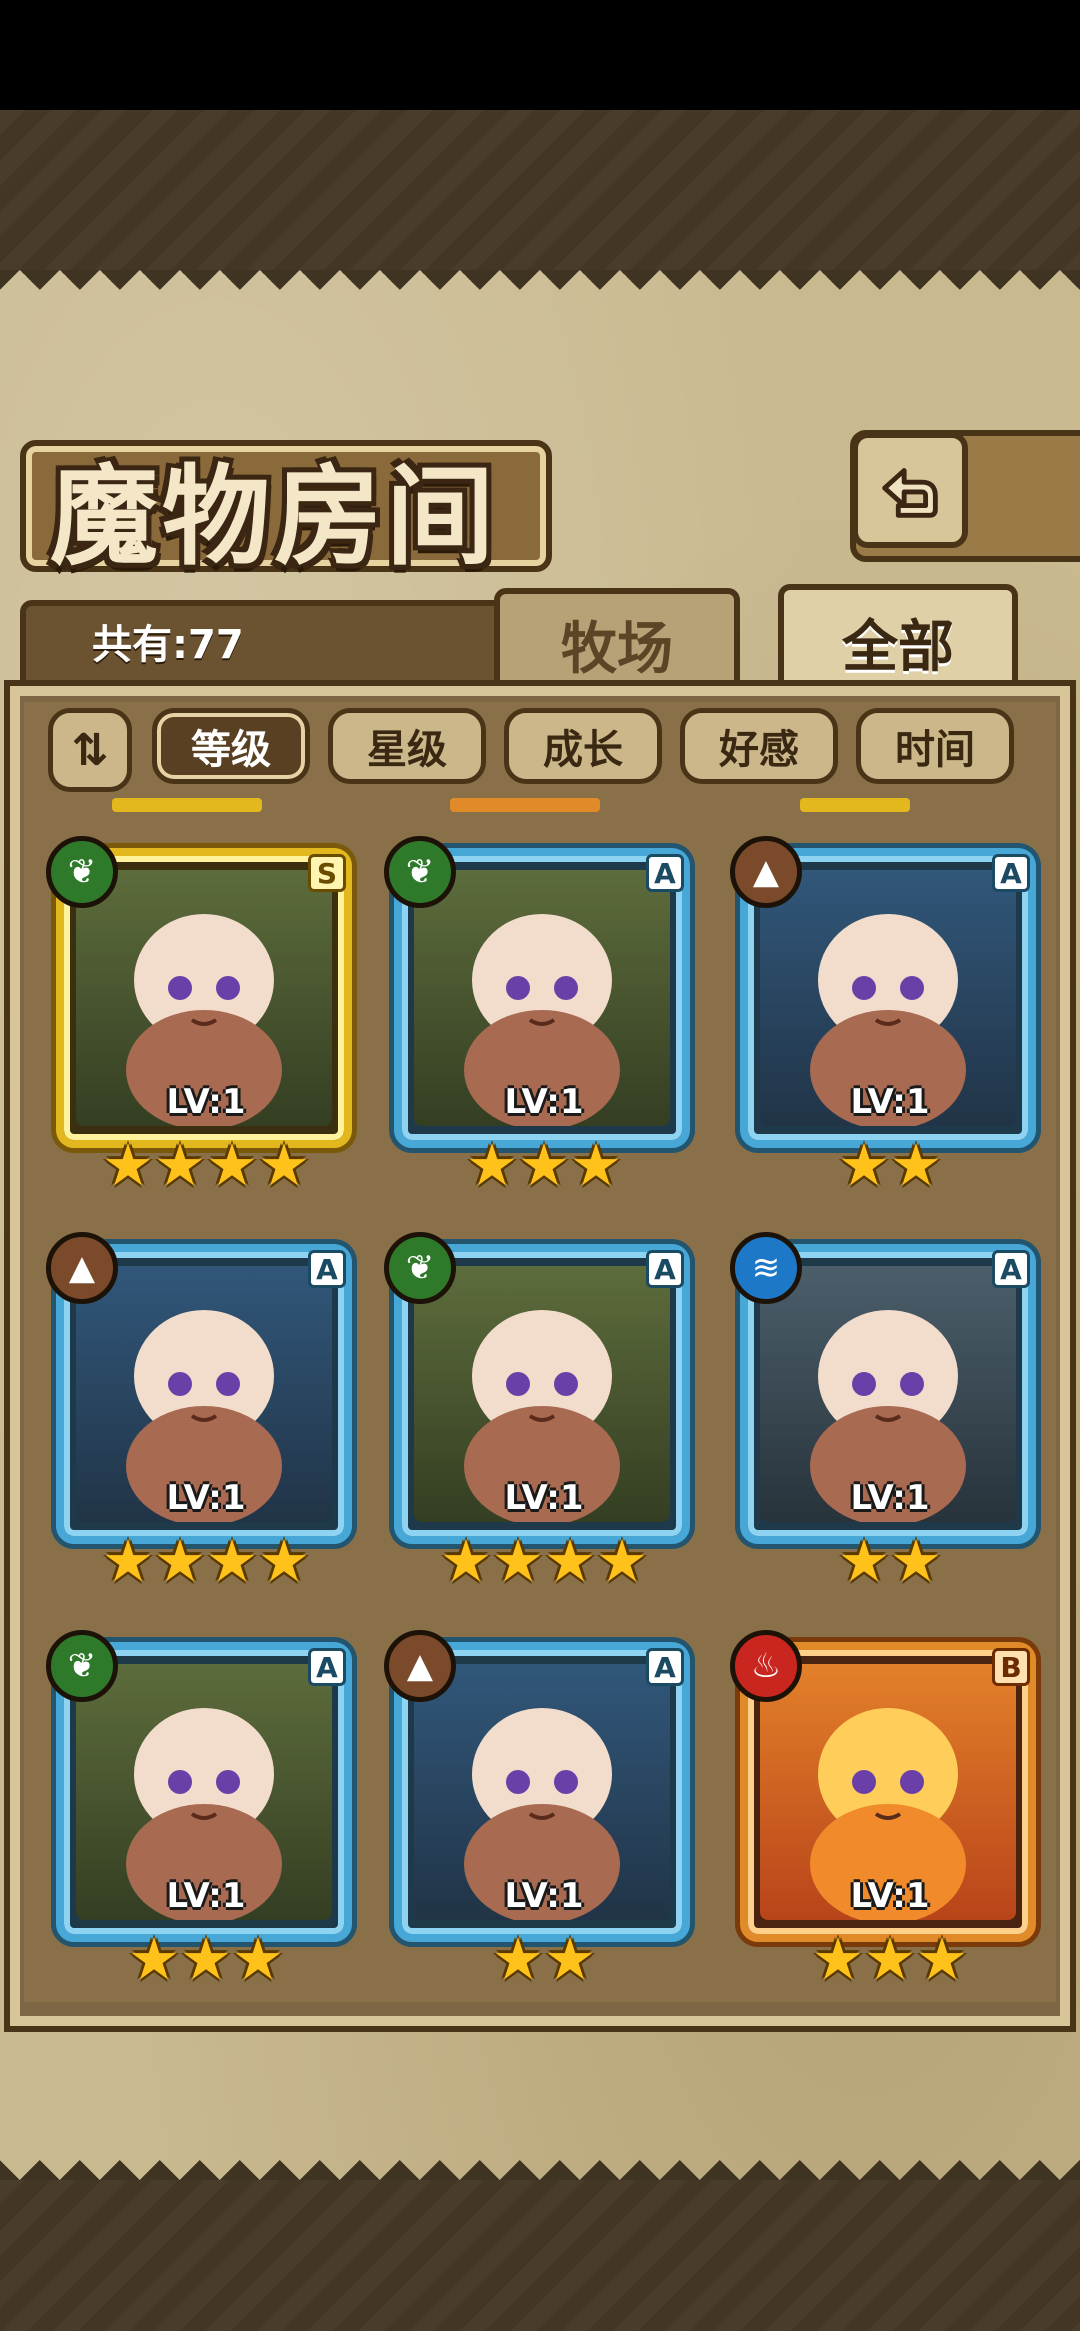  What do you see at coordinates (206, 1412) in the screenshot?
I see `monster-card: ▲ A LV:1 ★ ★ ★ ★` at bounding box center [206, 1412].